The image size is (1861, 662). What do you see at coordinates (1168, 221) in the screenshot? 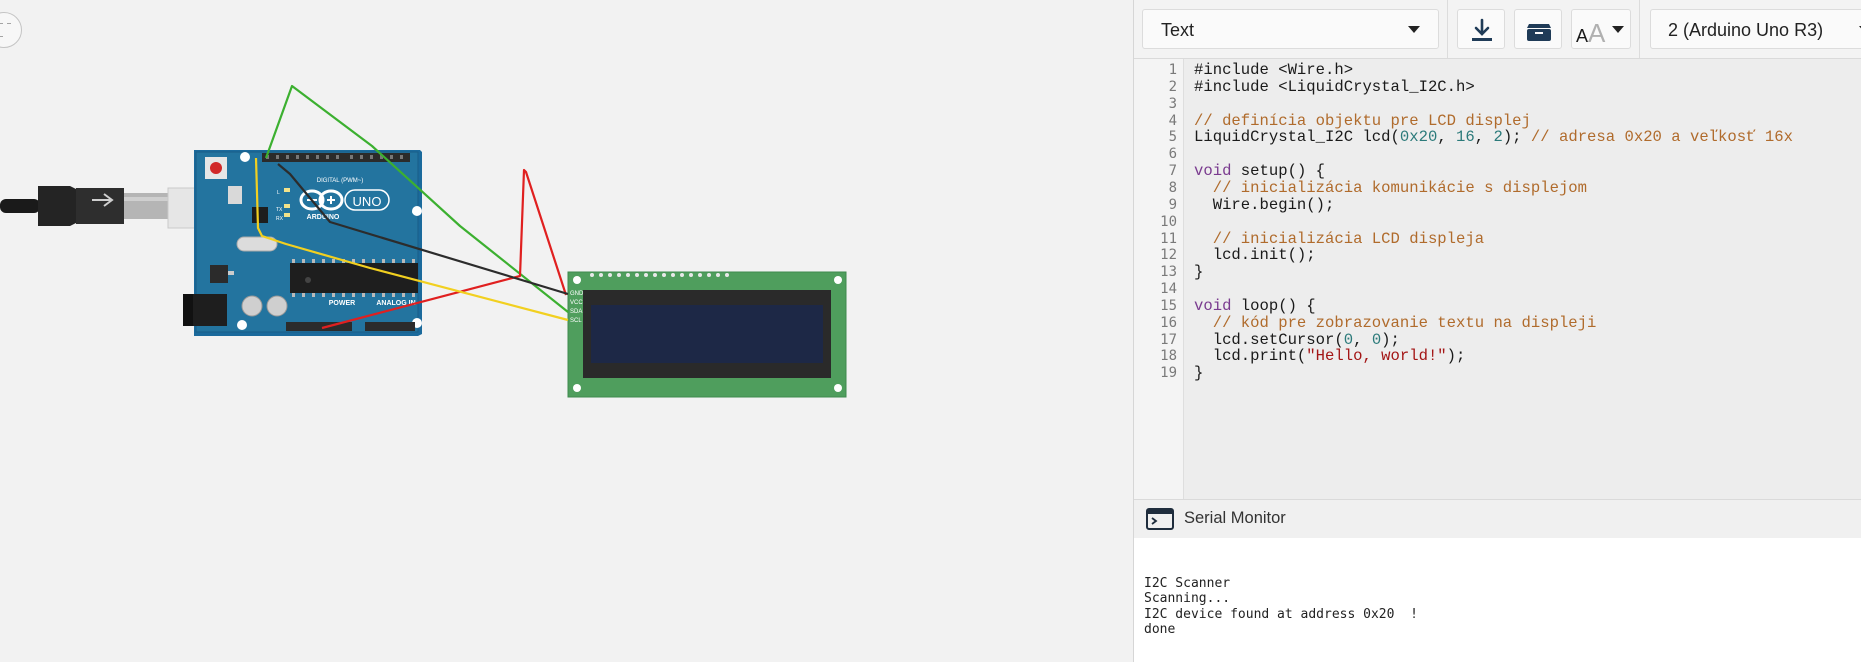
I see `line-number: 10` at bounding box center [1168, 221].